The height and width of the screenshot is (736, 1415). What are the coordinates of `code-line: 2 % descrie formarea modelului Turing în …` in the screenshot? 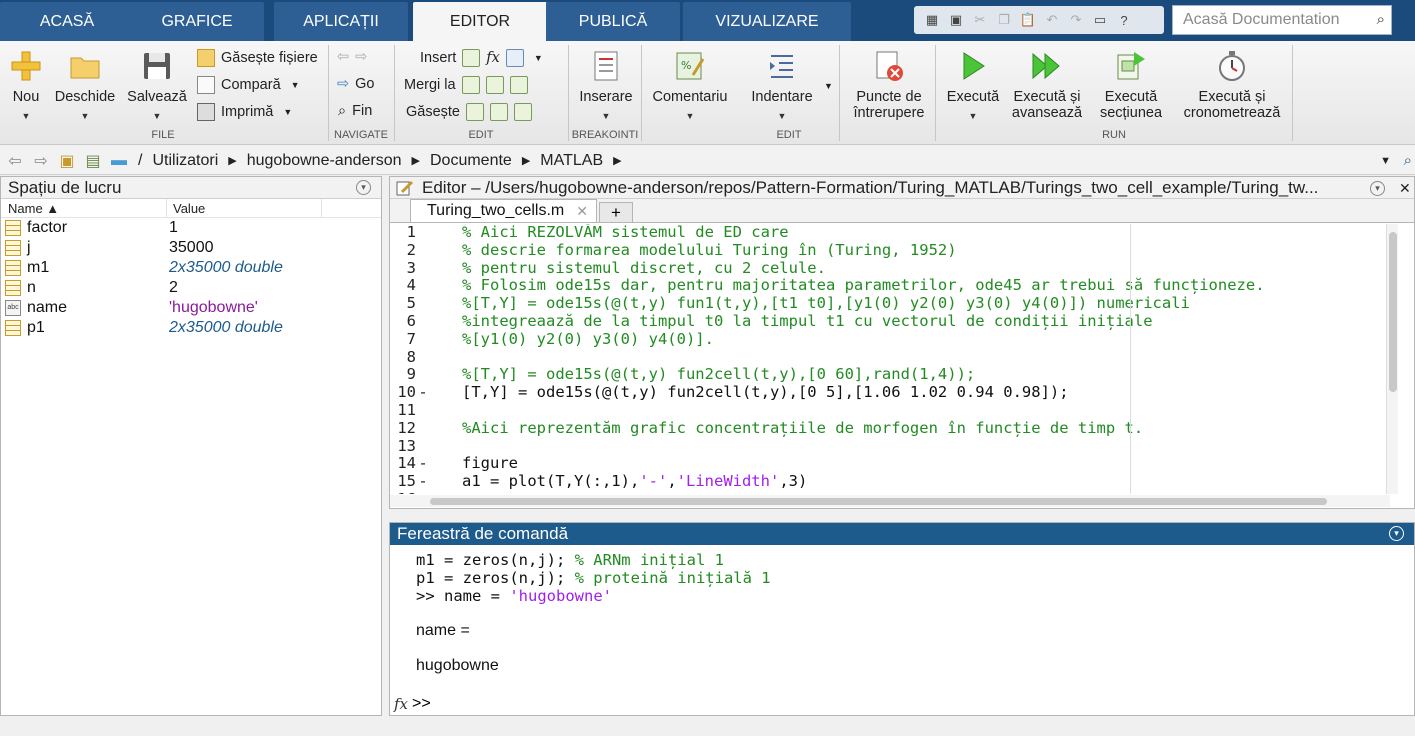 It's located at (902, 250).